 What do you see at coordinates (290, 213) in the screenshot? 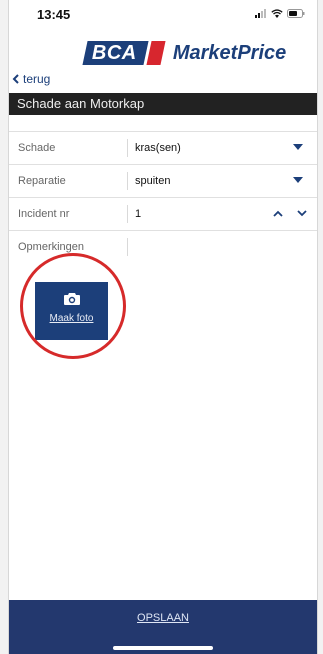
I see `incident-stepper` at bounding box center [290, 213].